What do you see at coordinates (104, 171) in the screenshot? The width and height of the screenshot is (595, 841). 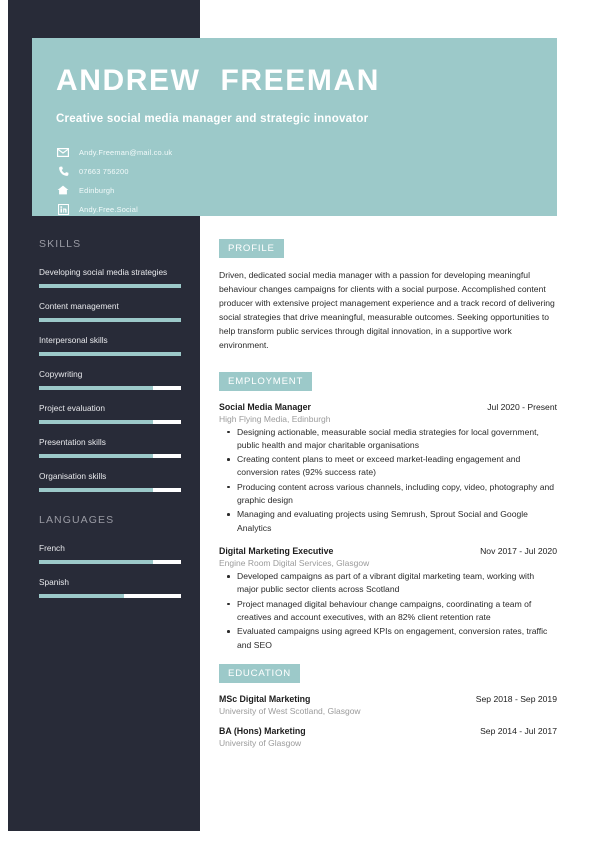 I see `contact-phone-text: 07663 756200` at bounding box center [104, 171].